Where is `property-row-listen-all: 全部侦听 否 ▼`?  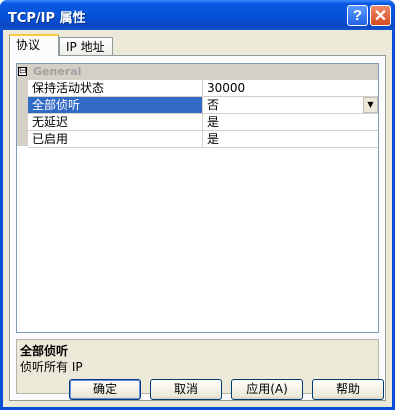
property-row-listen-all: 全部侦听 否 ▼ is located at coordinates (203, 105).